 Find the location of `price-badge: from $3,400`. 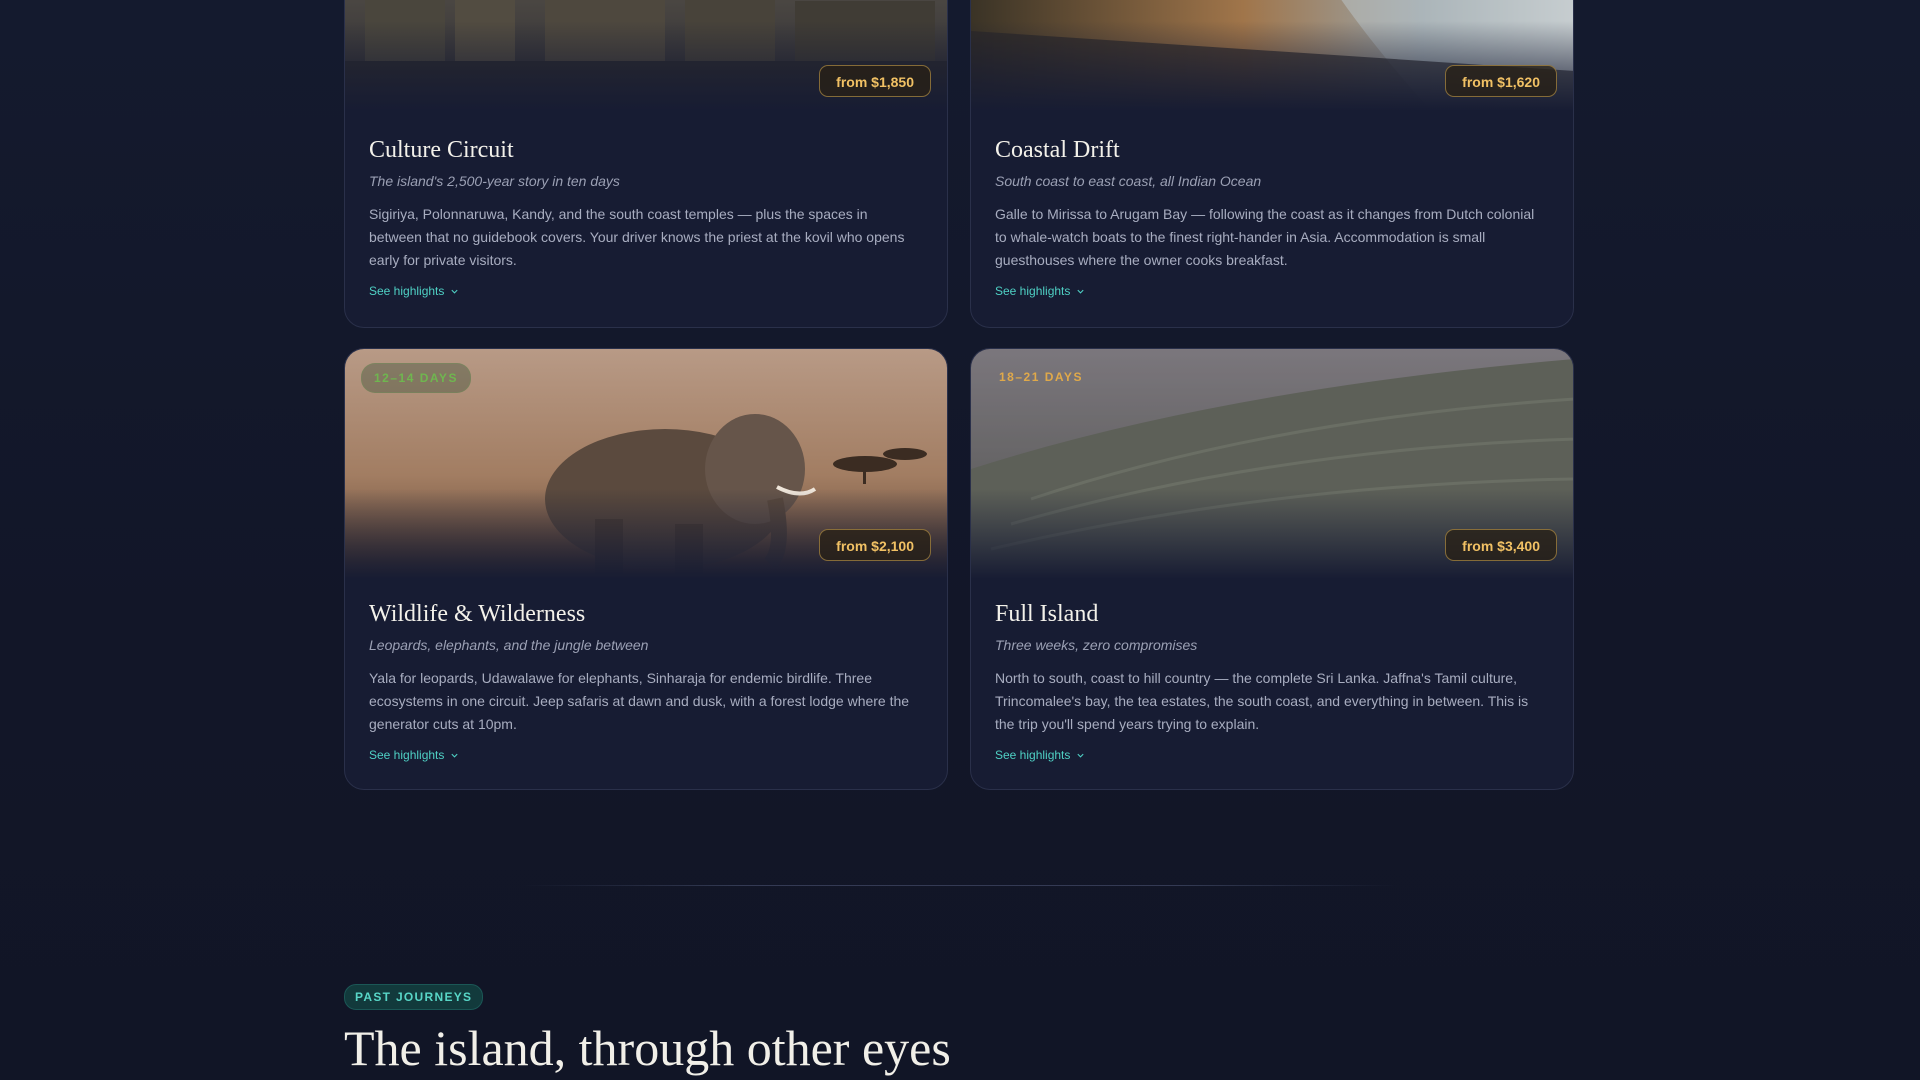

price-badge: from $3,400 is located at coordinates (1501, 545).